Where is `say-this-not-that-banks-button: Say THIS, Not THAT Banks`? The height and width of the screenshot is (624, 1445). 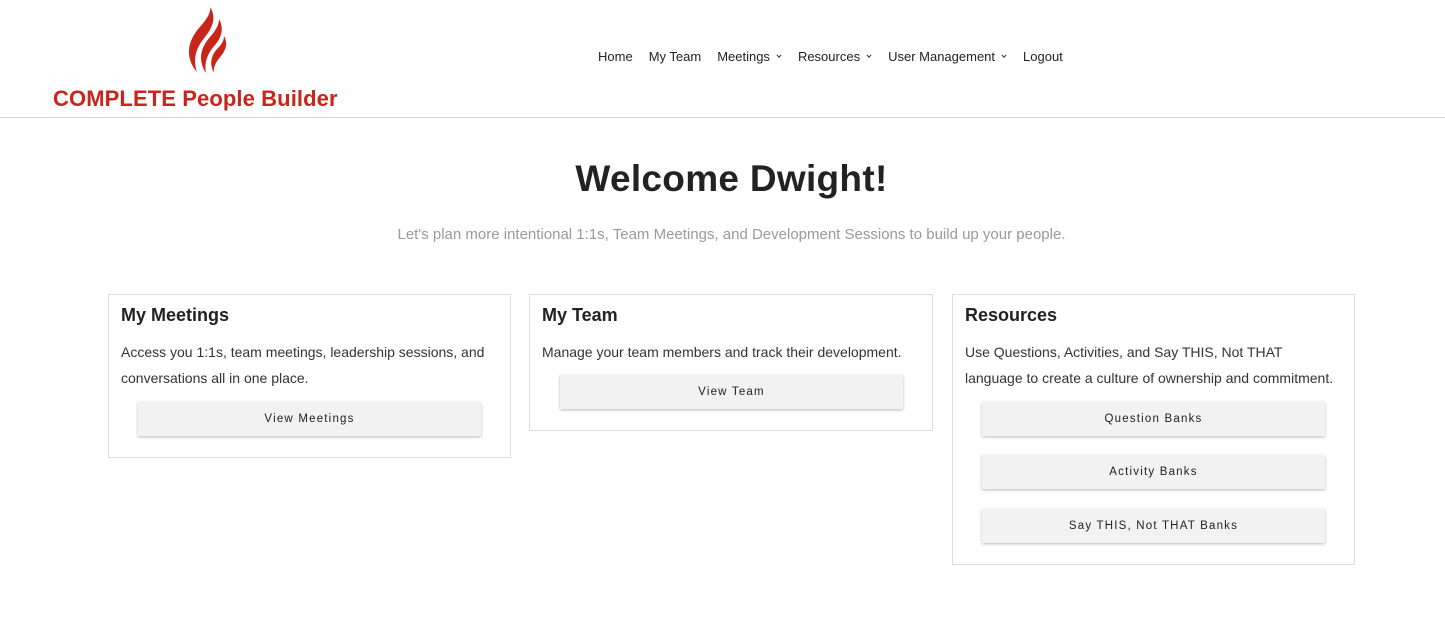
say-this-not-that-banks-button: Say THIS, Not THAT Banks is located at coordinates (1153, 526).